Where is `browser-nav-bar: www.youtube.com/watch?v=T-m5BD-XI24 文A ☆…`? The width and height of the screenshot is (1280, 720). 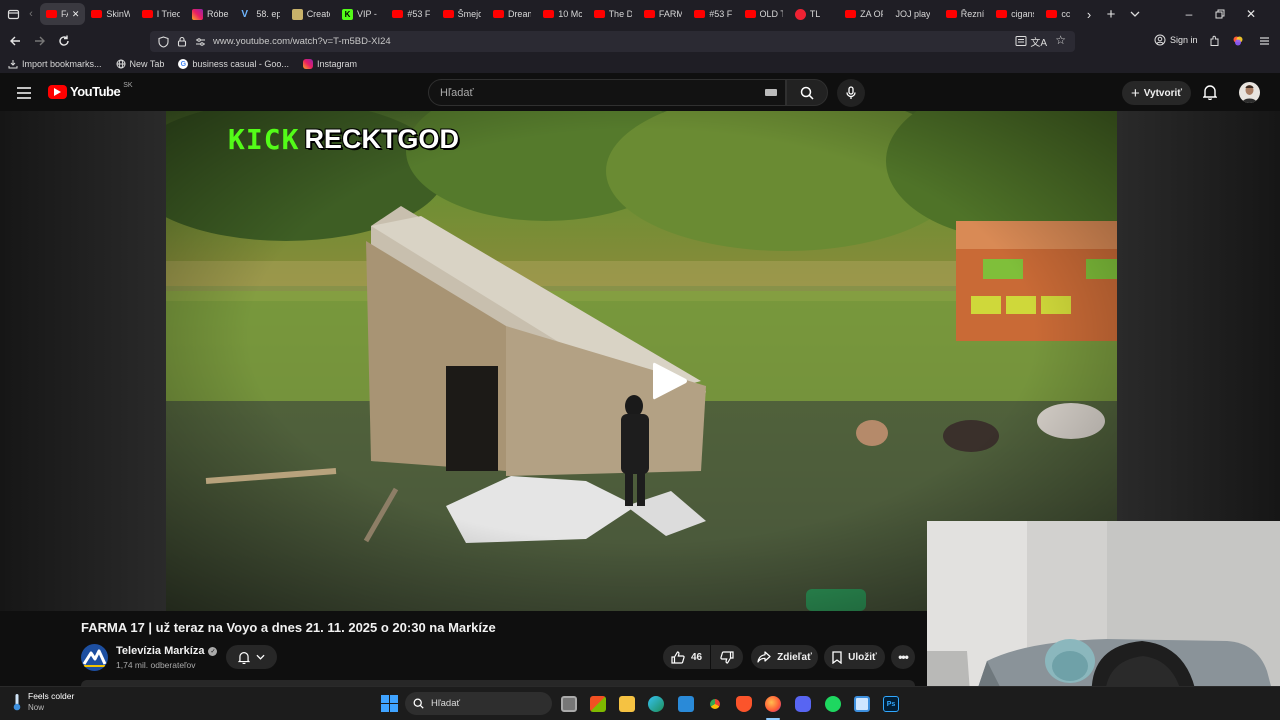 browser-nav-bar: www.youtube.com/watch?v=T-m5BD-XI24 文A ☆… is located at coordinates (640, 41).